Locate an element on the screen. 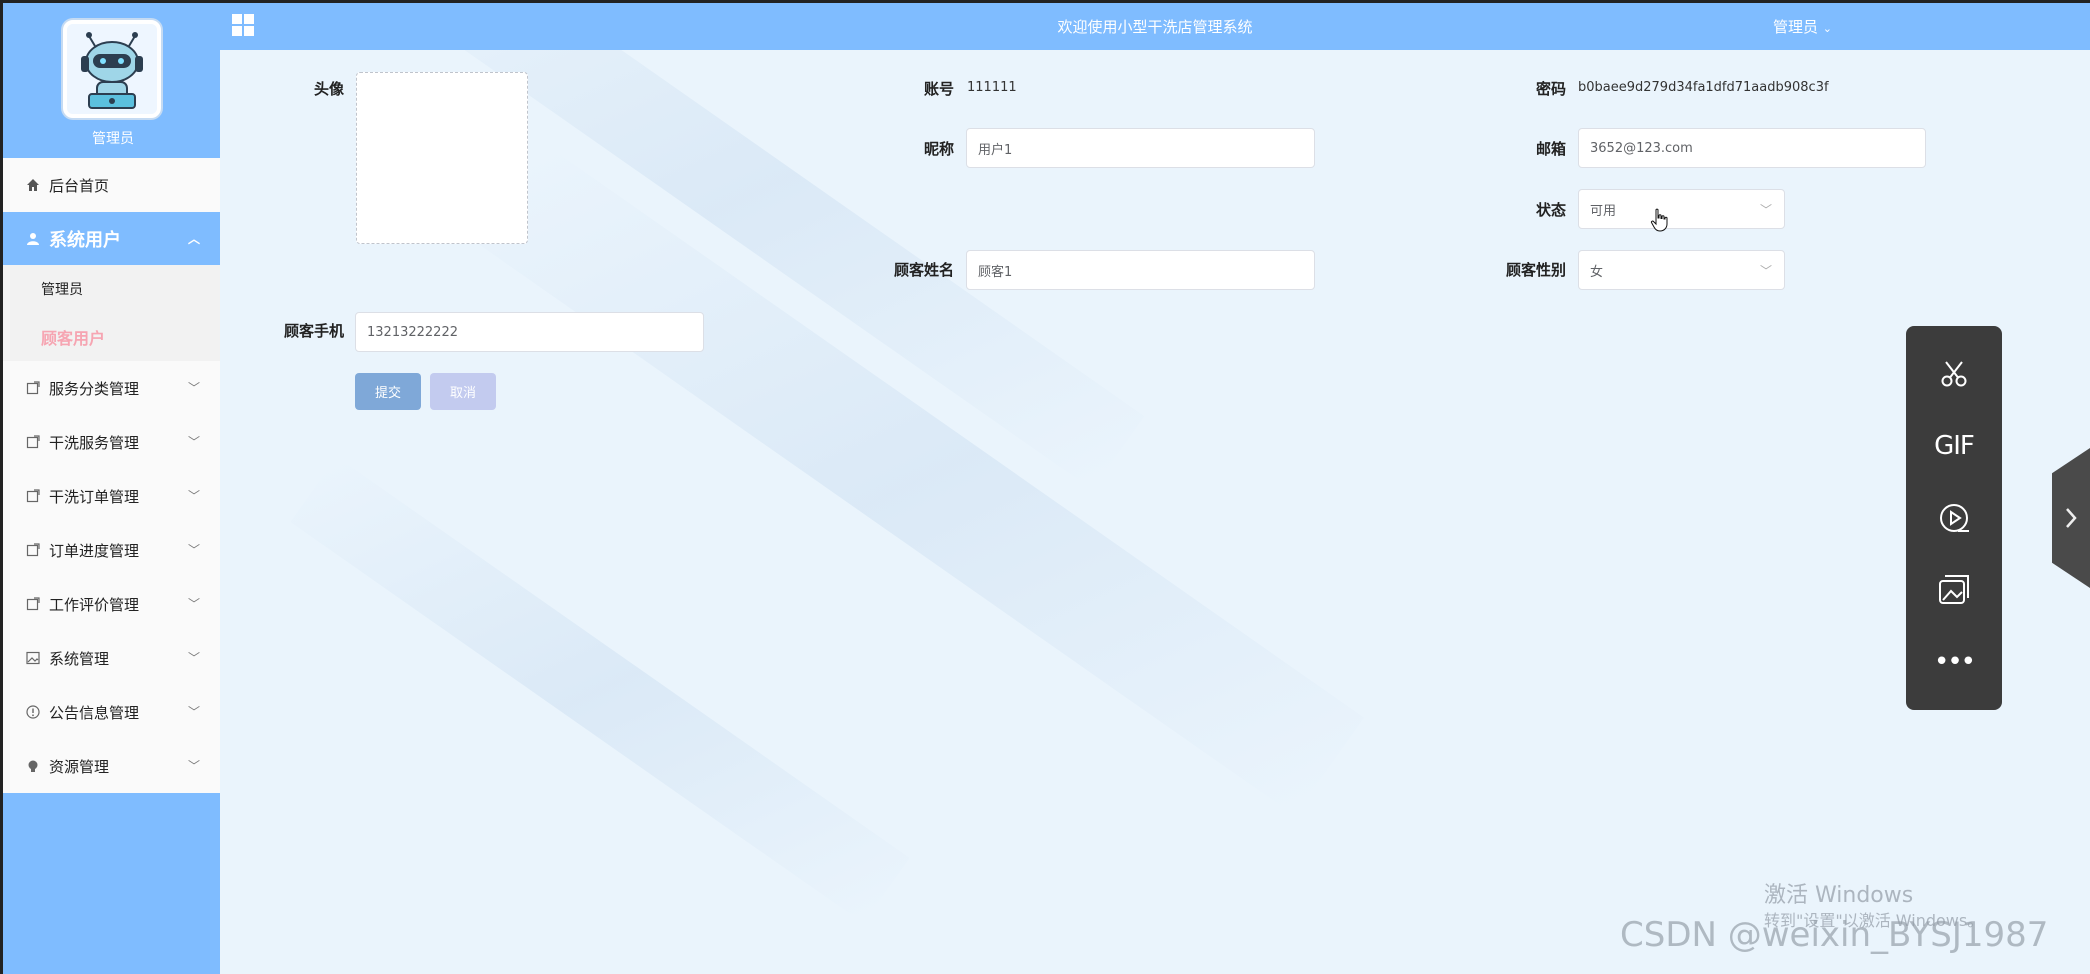 This screenshot has height=974, width=2090. submit-button: 提交 is located at coordinates (388, 391).